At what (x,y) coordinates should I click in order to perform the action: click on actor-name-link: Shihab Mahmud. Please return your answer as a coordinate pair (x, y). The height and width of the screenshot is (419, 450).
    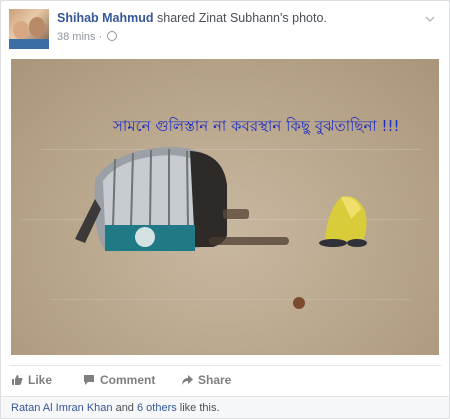
    Looking at the image, I should click on (105, 18).